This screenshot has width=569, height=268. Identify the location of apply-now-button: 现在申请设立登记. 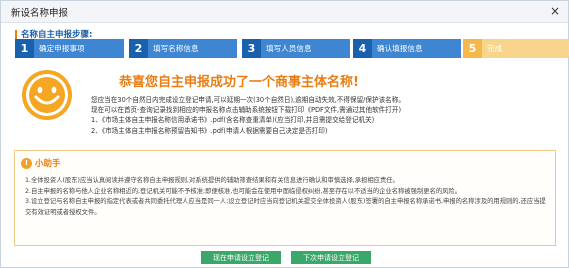
(241, 257).